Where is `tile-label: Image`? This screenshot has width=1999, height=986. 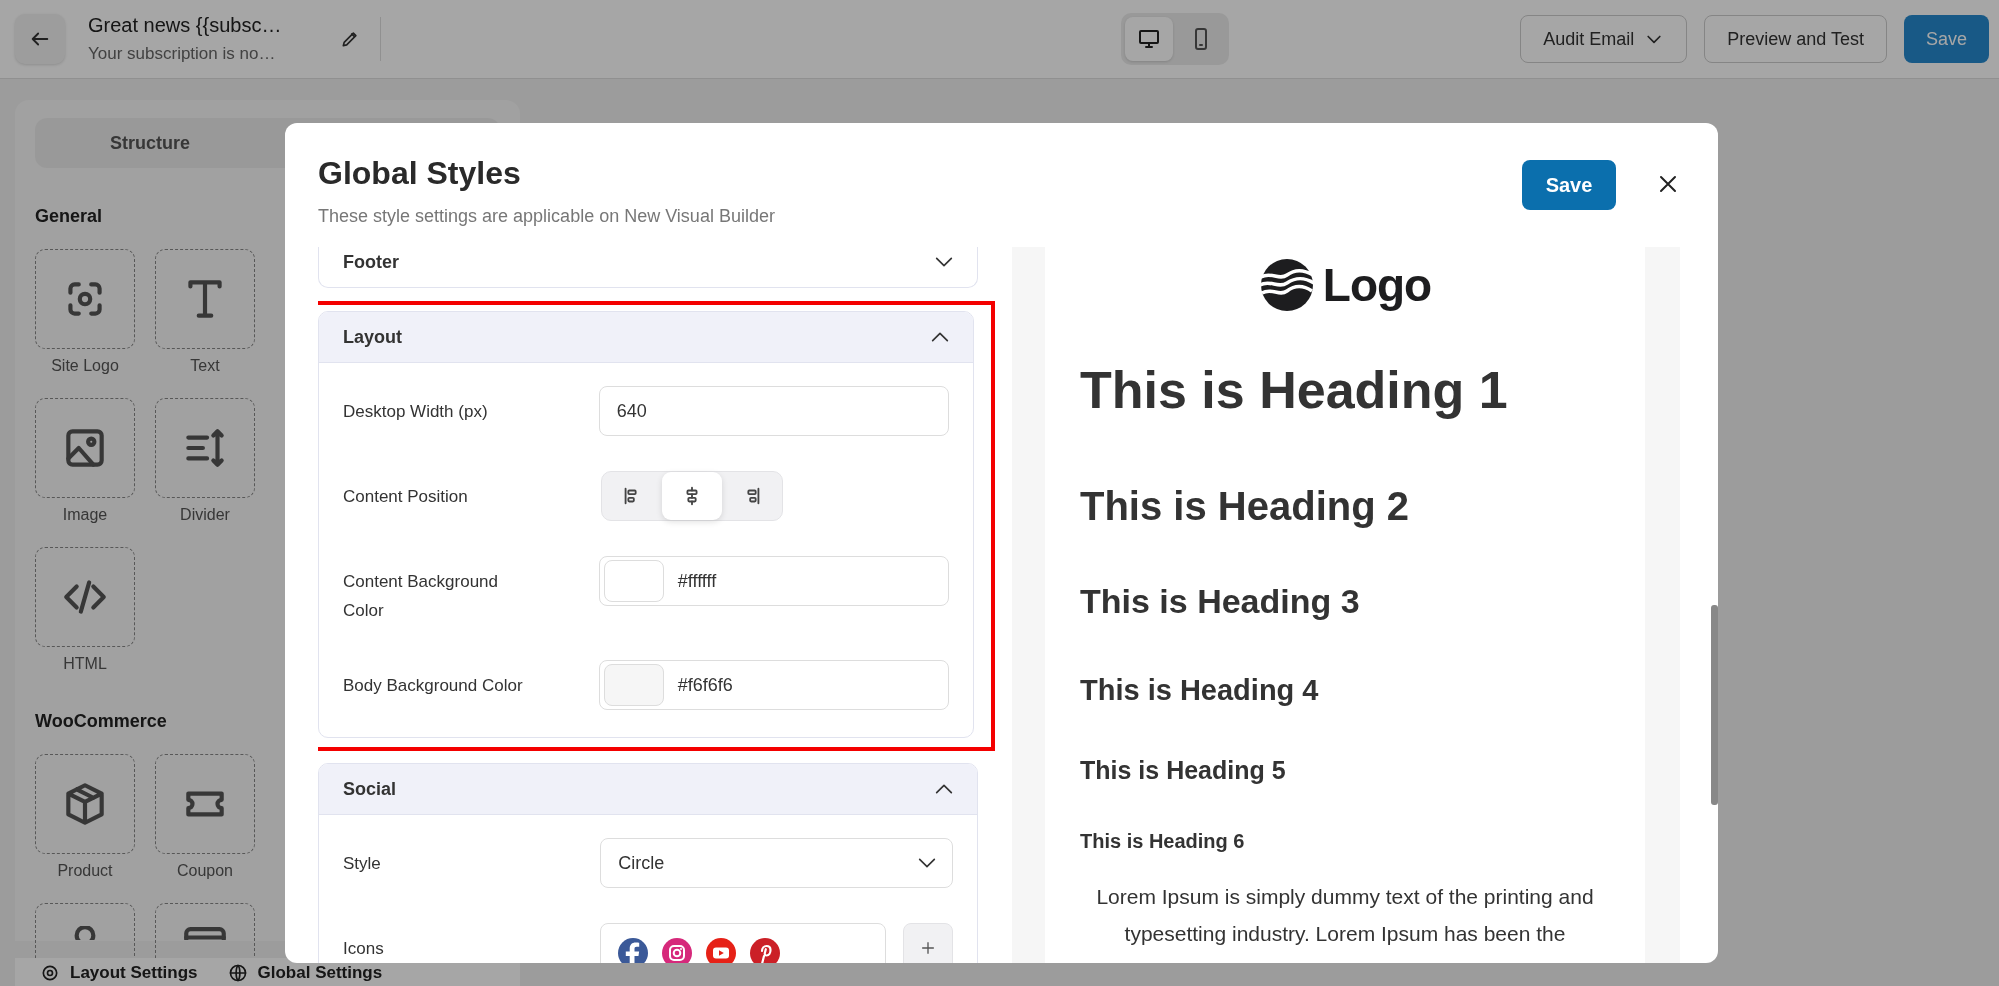 tile-label: Image is located at coordinates (85, 515).